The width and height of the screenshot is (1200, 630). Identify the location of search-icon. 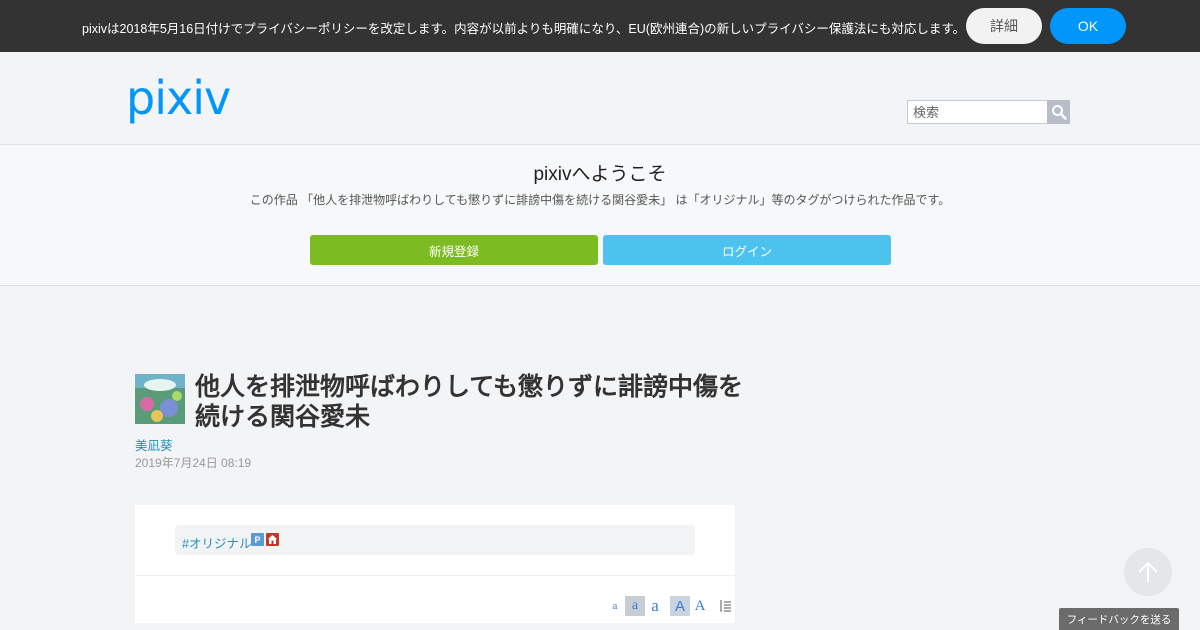
(1059, 112).